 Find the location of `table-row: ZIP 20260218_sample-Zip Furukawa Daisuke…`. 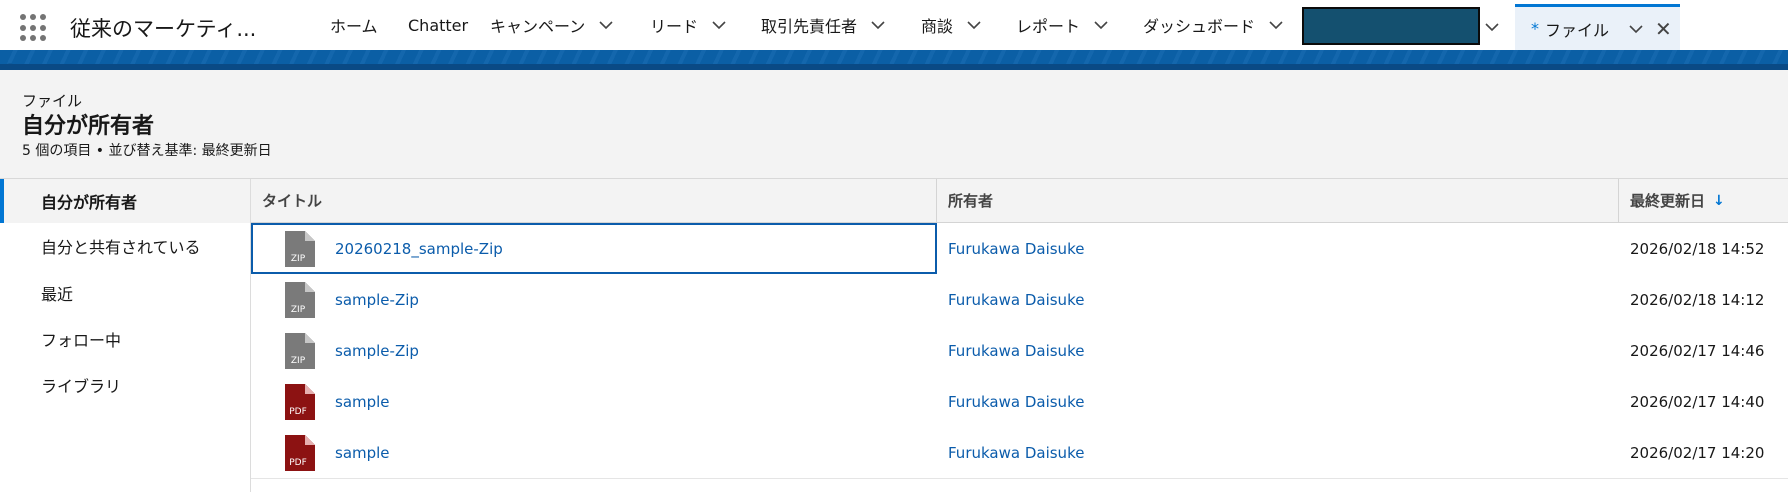

table-row: ZIP 20260218_sample-Zip Furukawa Daisuke… is located at coordinates (1019, 249).